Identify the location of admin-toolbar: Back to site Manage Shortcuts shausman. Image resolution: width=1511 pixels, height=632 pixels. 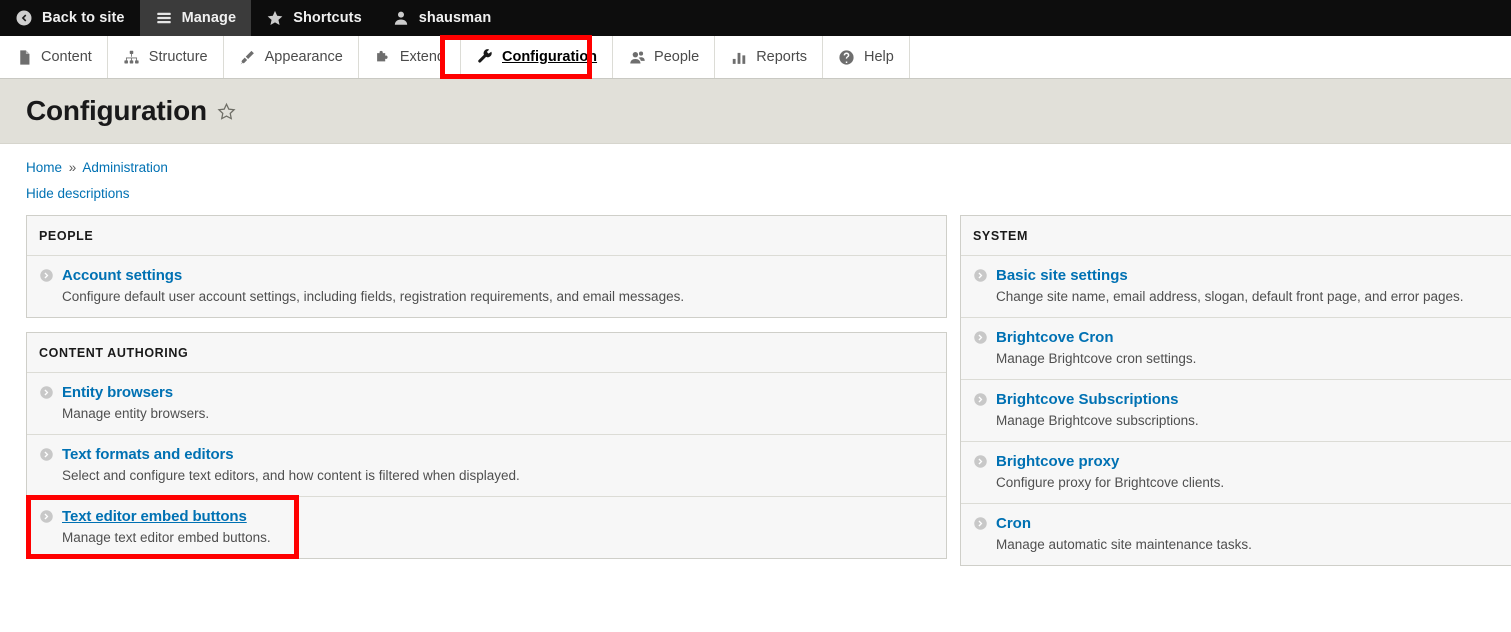
(755, 18).